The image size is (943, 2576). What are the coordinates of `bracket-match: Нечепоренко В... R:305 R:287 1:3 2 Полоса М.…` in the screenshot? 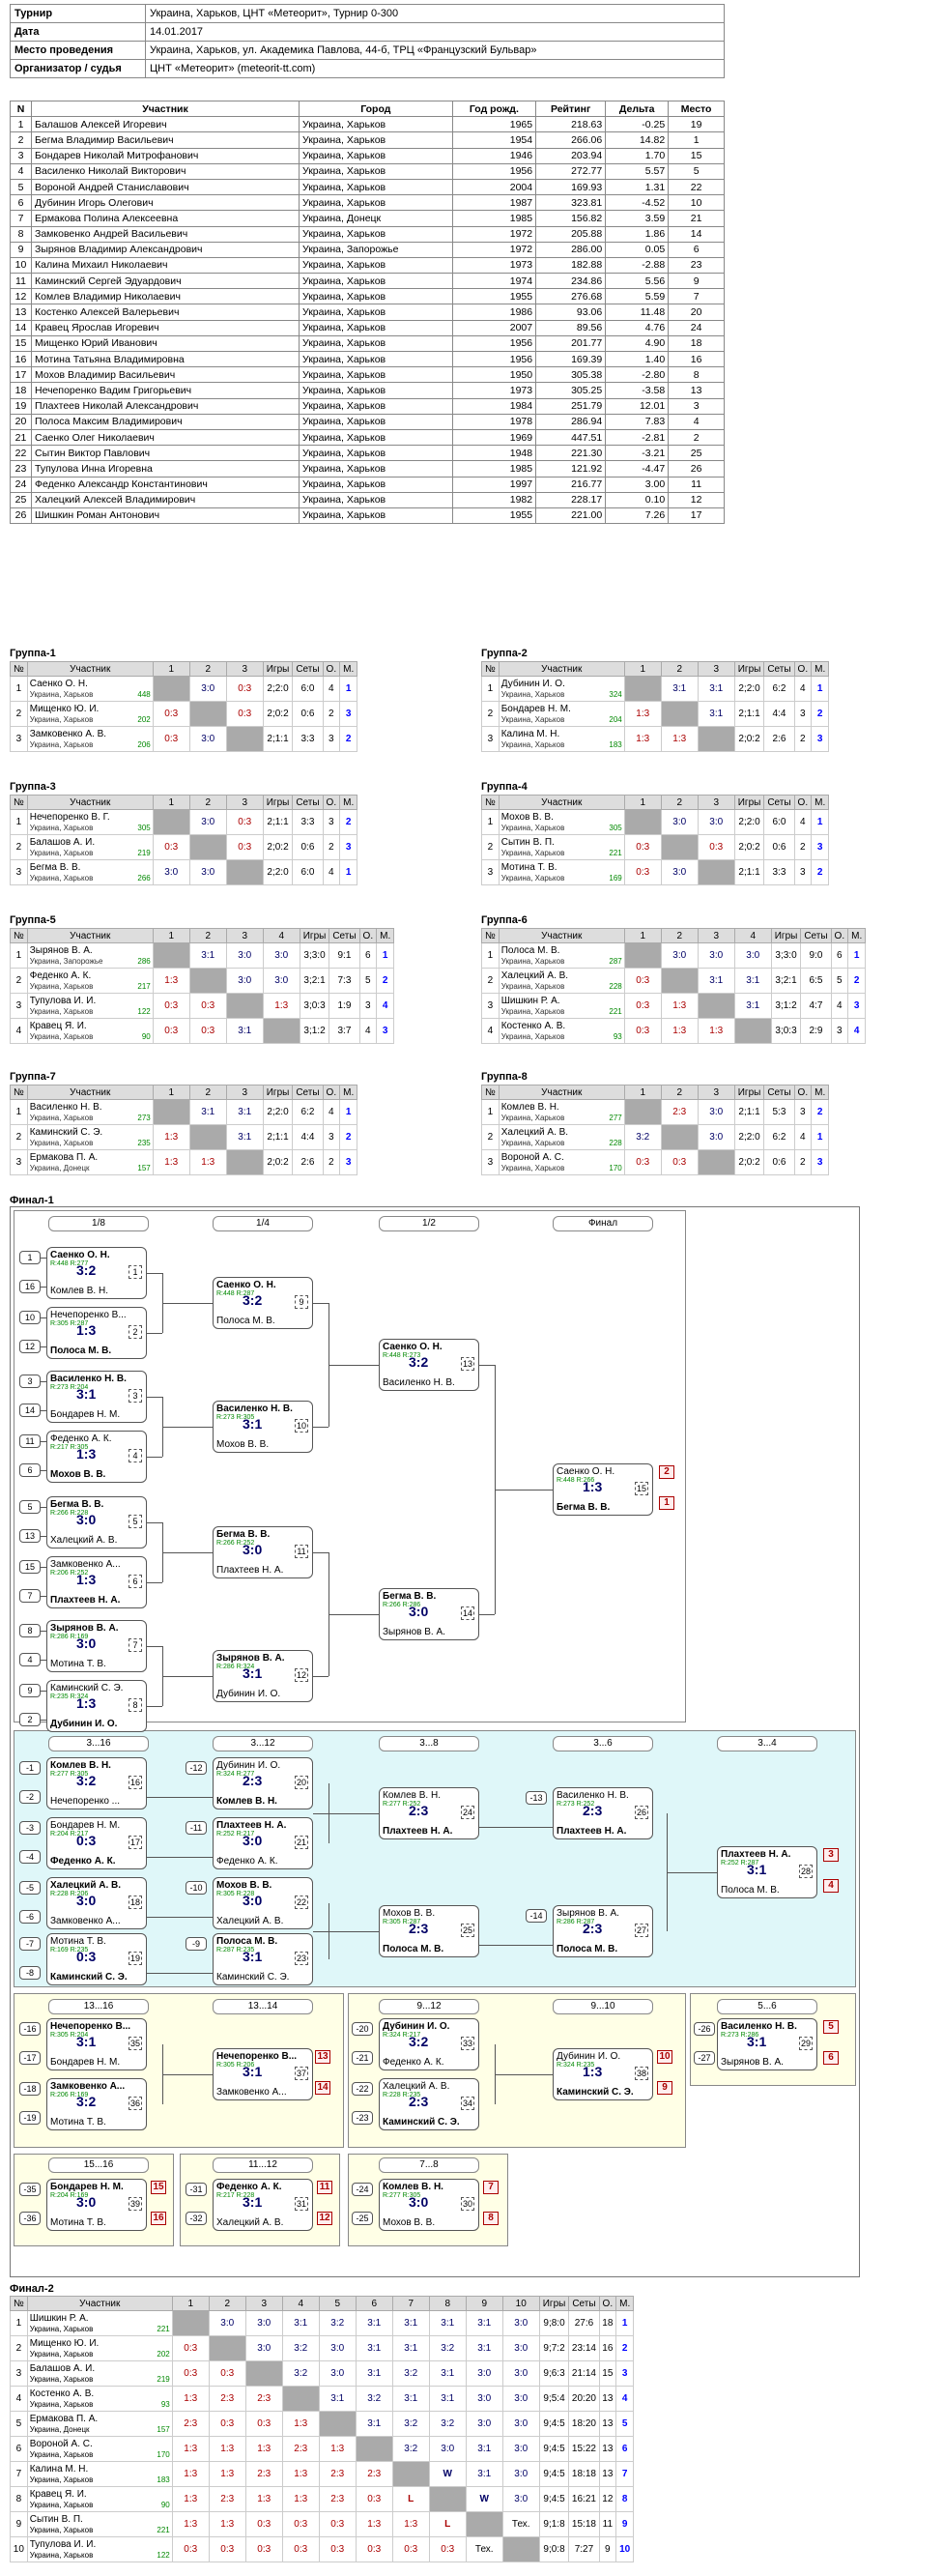 It's located at (96, 1333).